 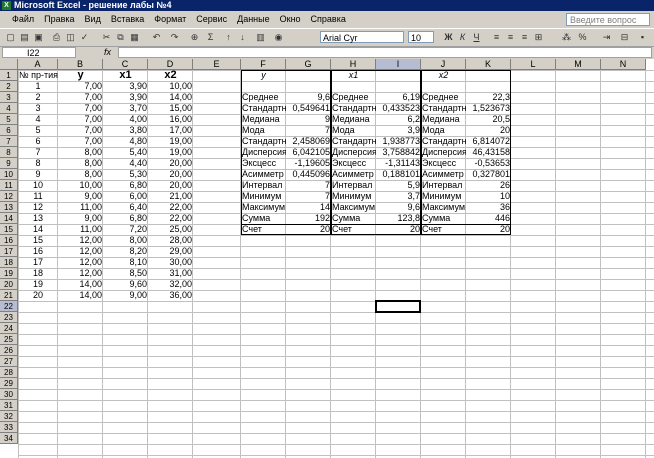 I want to click on row-header-25: 25, so click(x=9, y=339).